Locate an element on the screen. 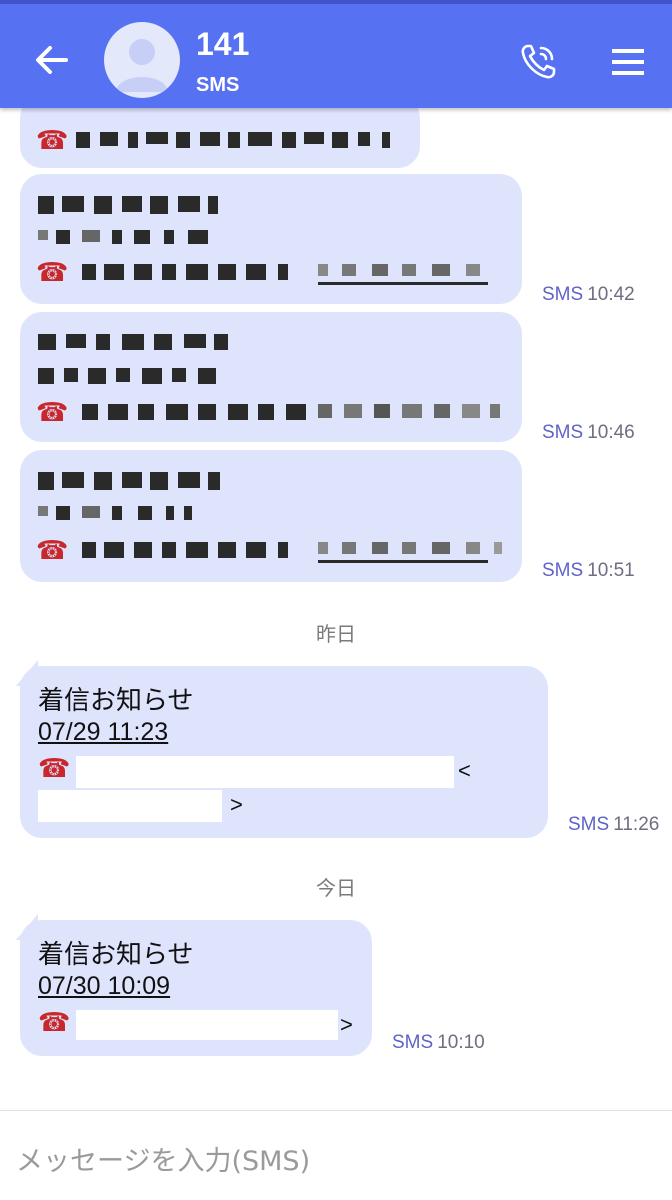  phone-call-icon is located at coordinates (538, 61).